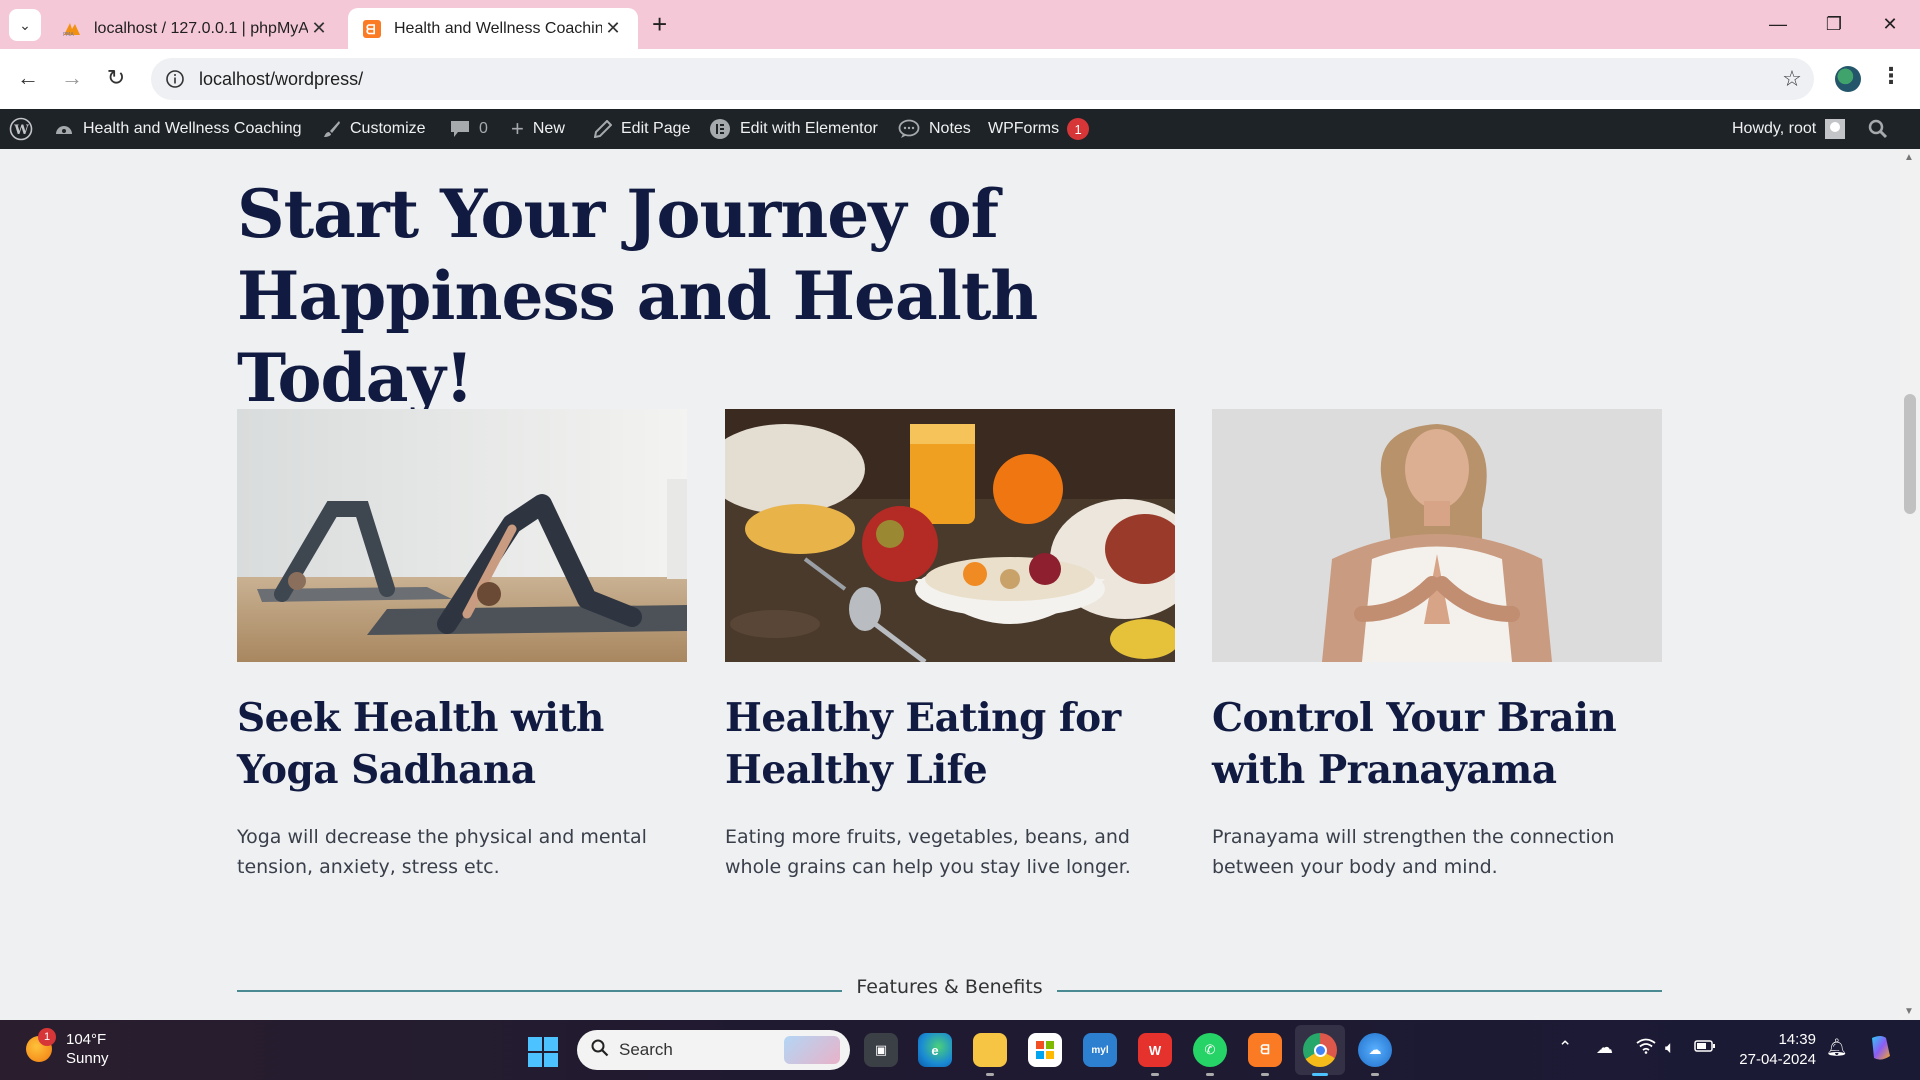 The height and width of the screenshot is (1080, 1920). Describe the element at coordinates (603, 129) in the screenshot. I see `pencil-icon` at that location.